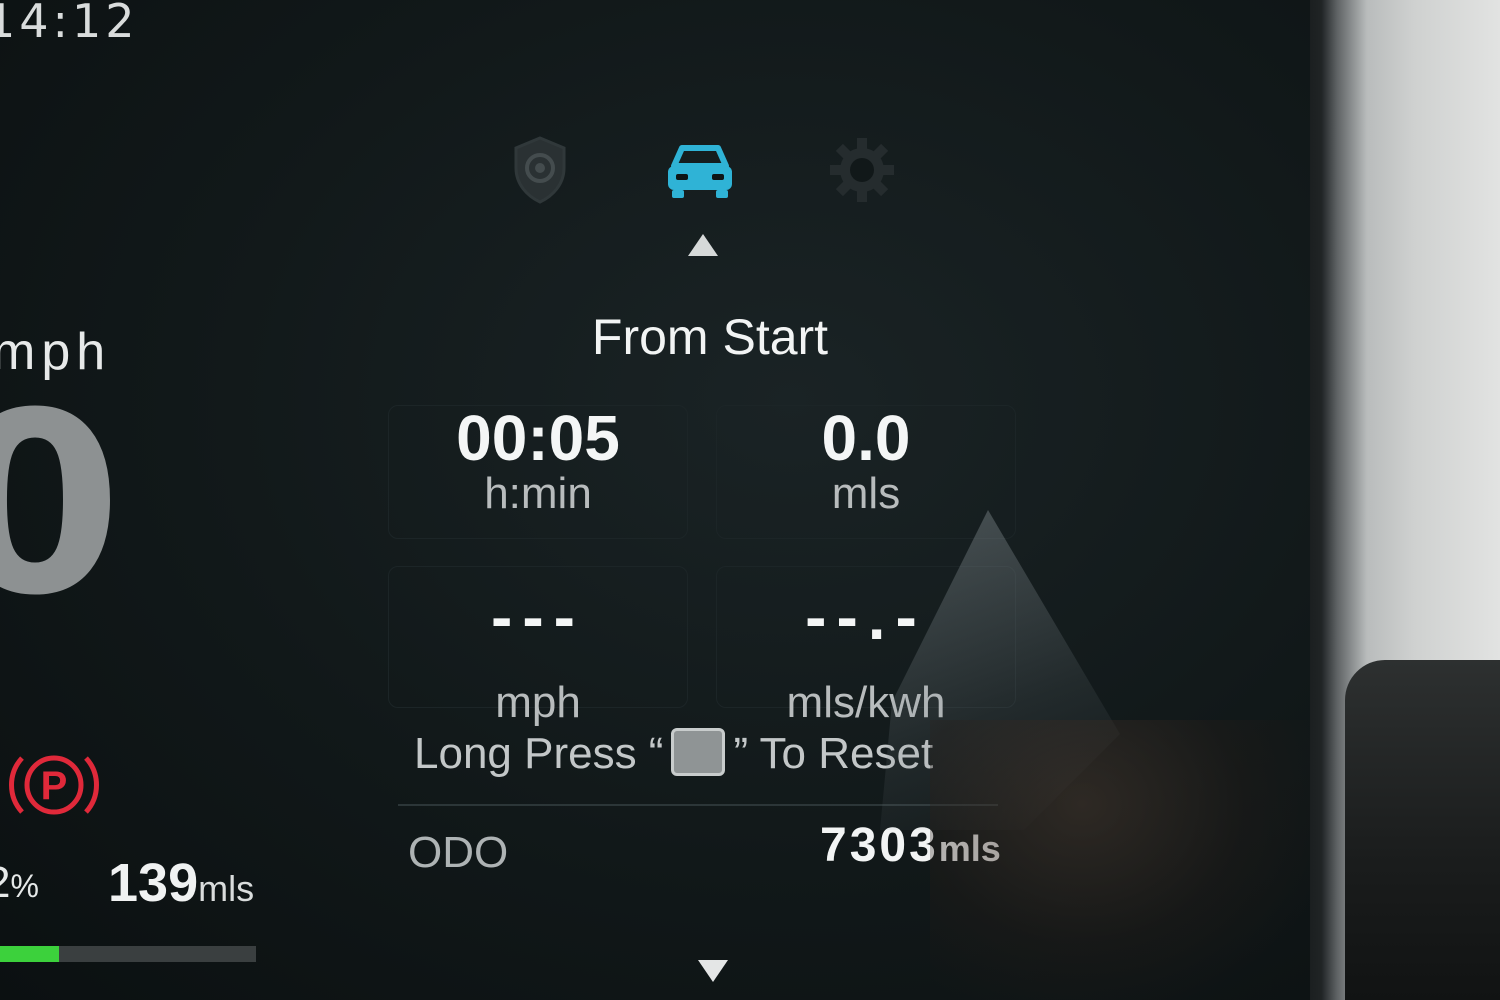  Describe the element at coordinates (24, 886) in the screenshot. I see `battery-percent-sign: %` at that location.